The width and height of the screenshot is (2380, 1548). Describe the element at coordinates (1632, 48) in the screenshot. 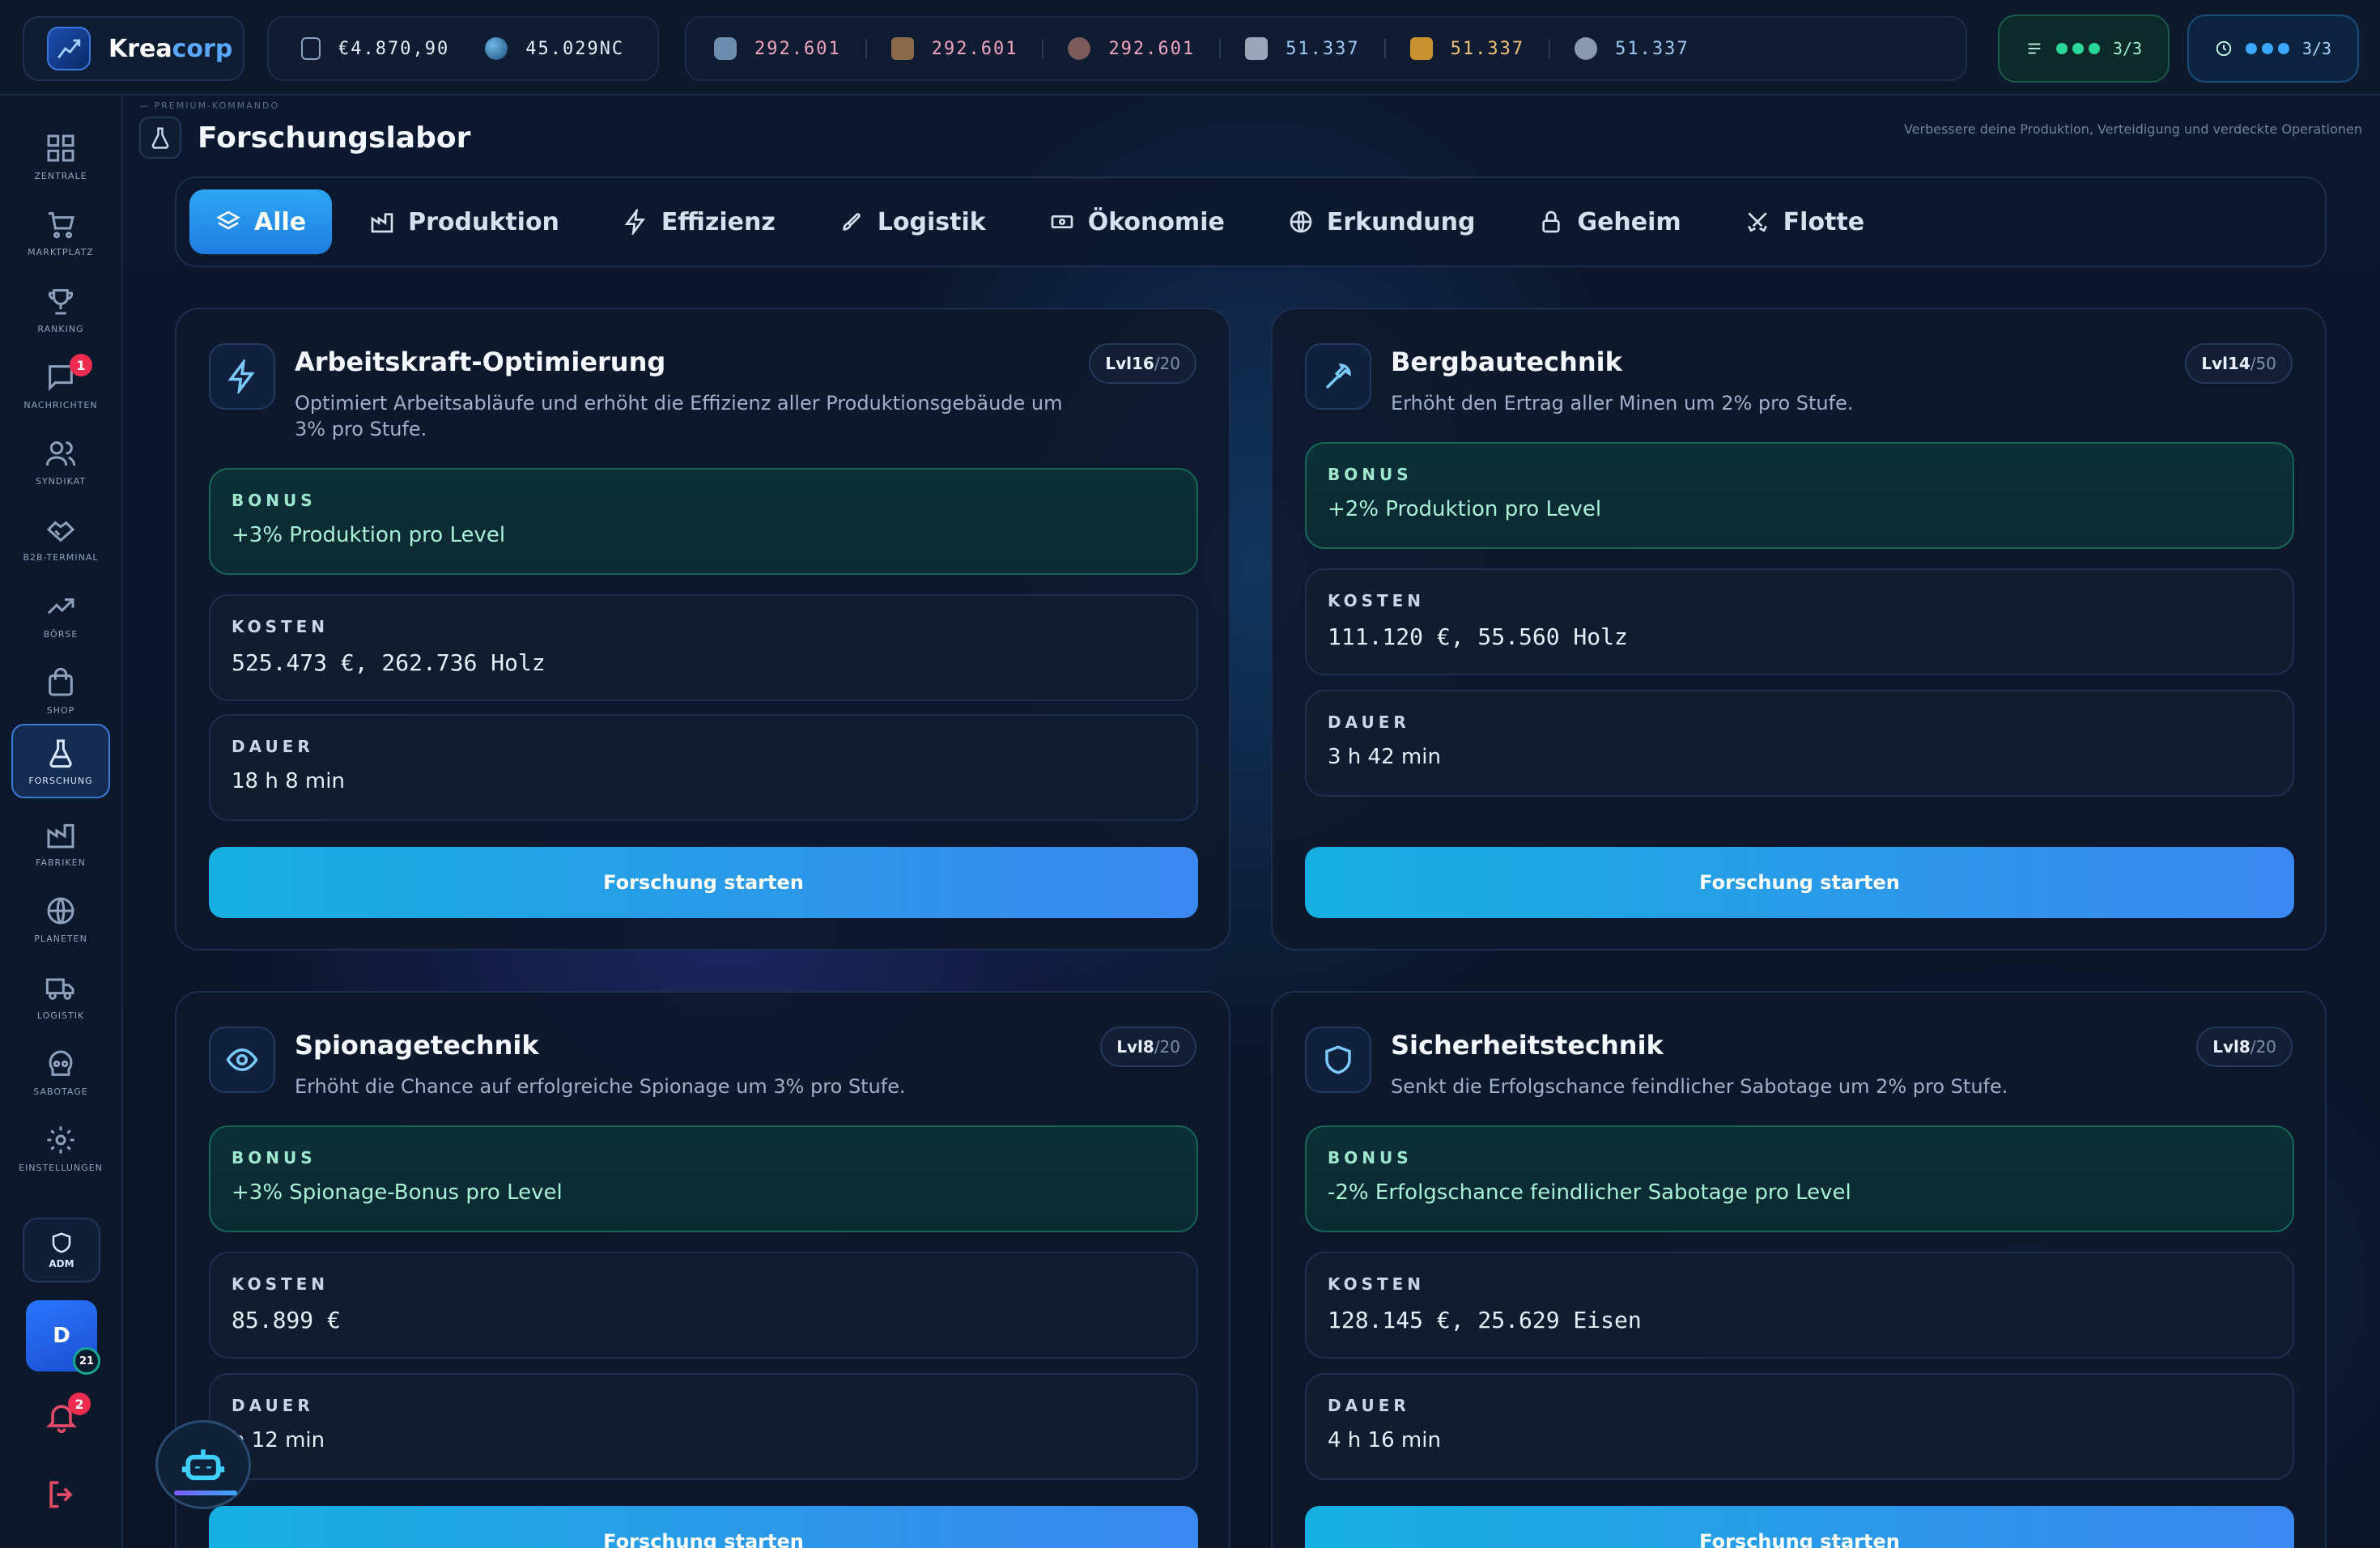

I see `resource-stone: 51.337` at that location.